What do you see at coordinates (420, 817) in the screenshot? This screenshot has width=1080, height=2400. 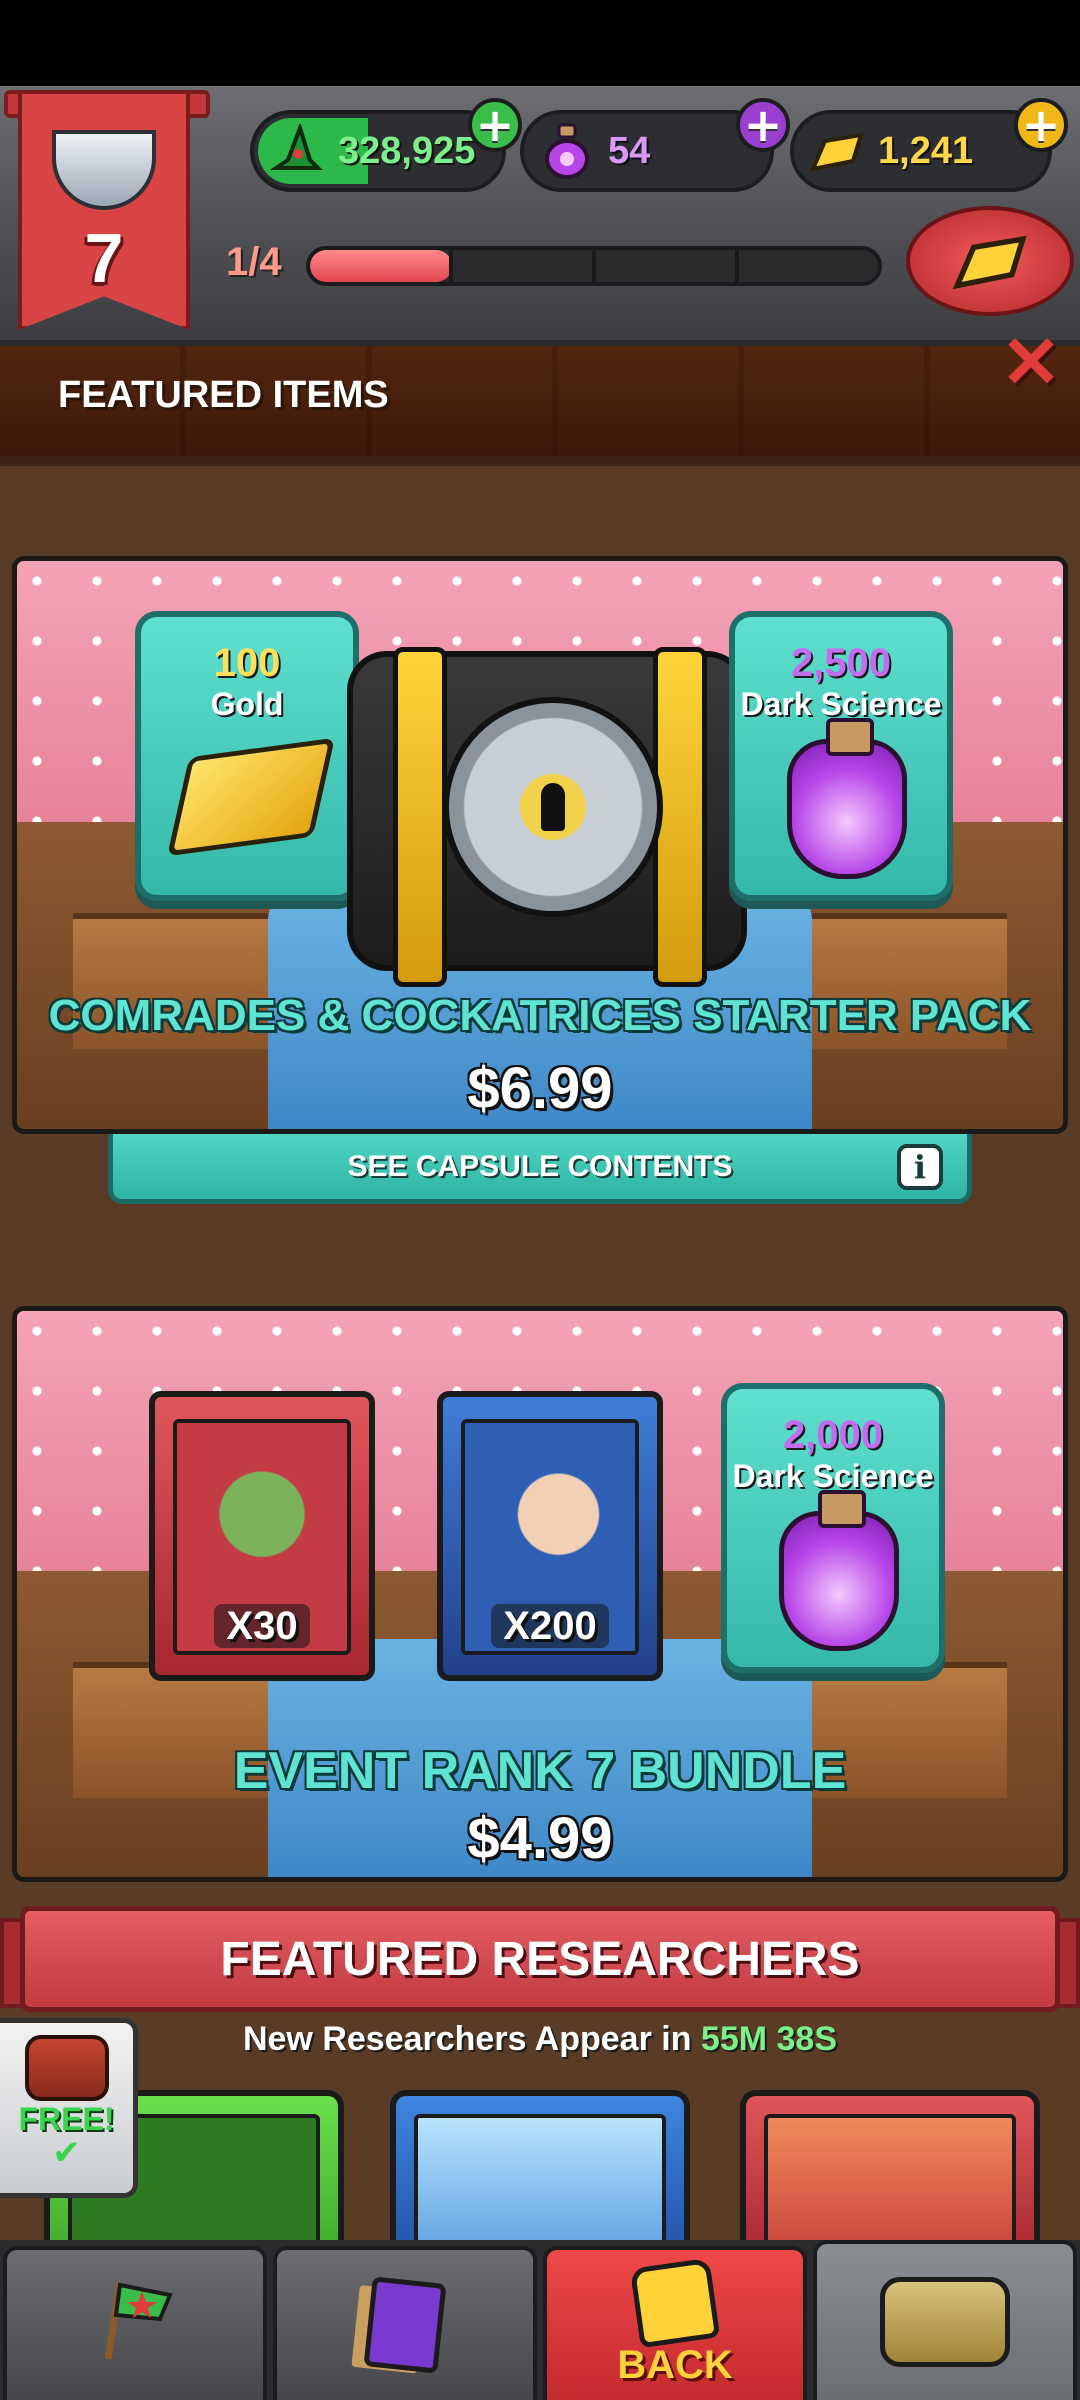 I see `vault-band` at bounding box center [420, 817].